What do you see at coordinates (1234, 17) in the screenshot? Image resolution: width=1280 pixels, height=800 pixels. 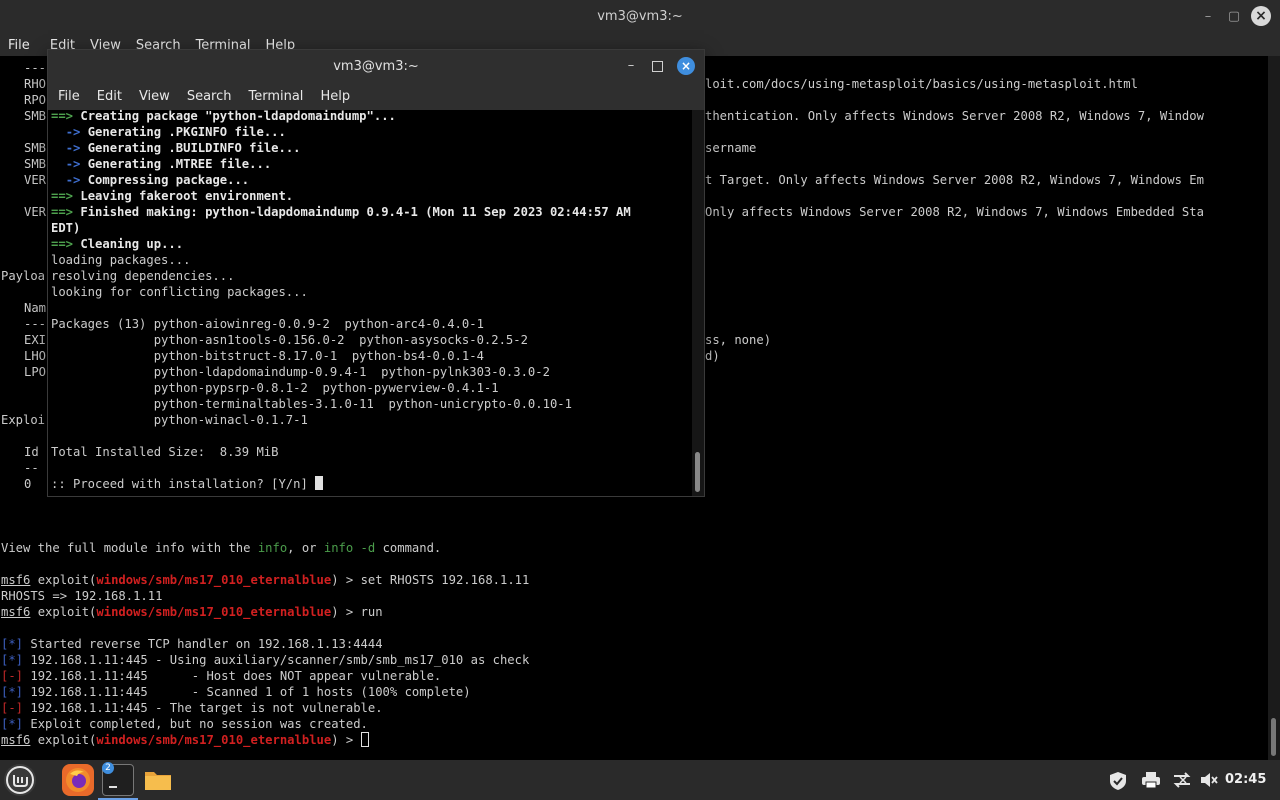 I see `maximize-icon: ▢` at bounding box center [1234, 17].